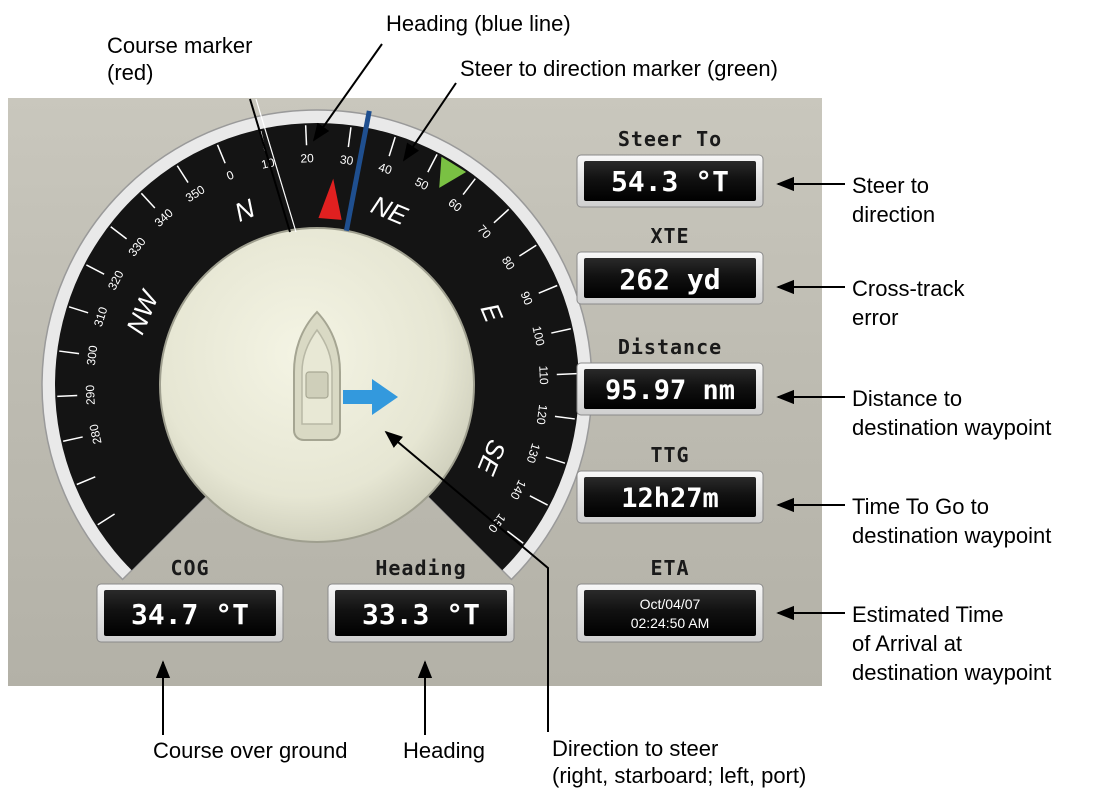 This screenshot has width=1096, height=794. Describe the element at coordinates (189, 568) in the screenshot. I see `cog-label: COG` at that location.